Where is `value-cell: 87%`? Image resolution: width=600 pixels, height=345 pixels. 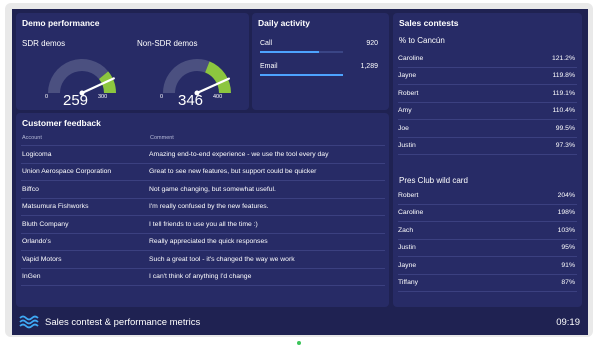
value-cell: 87% is located at coordinates (538, 283).